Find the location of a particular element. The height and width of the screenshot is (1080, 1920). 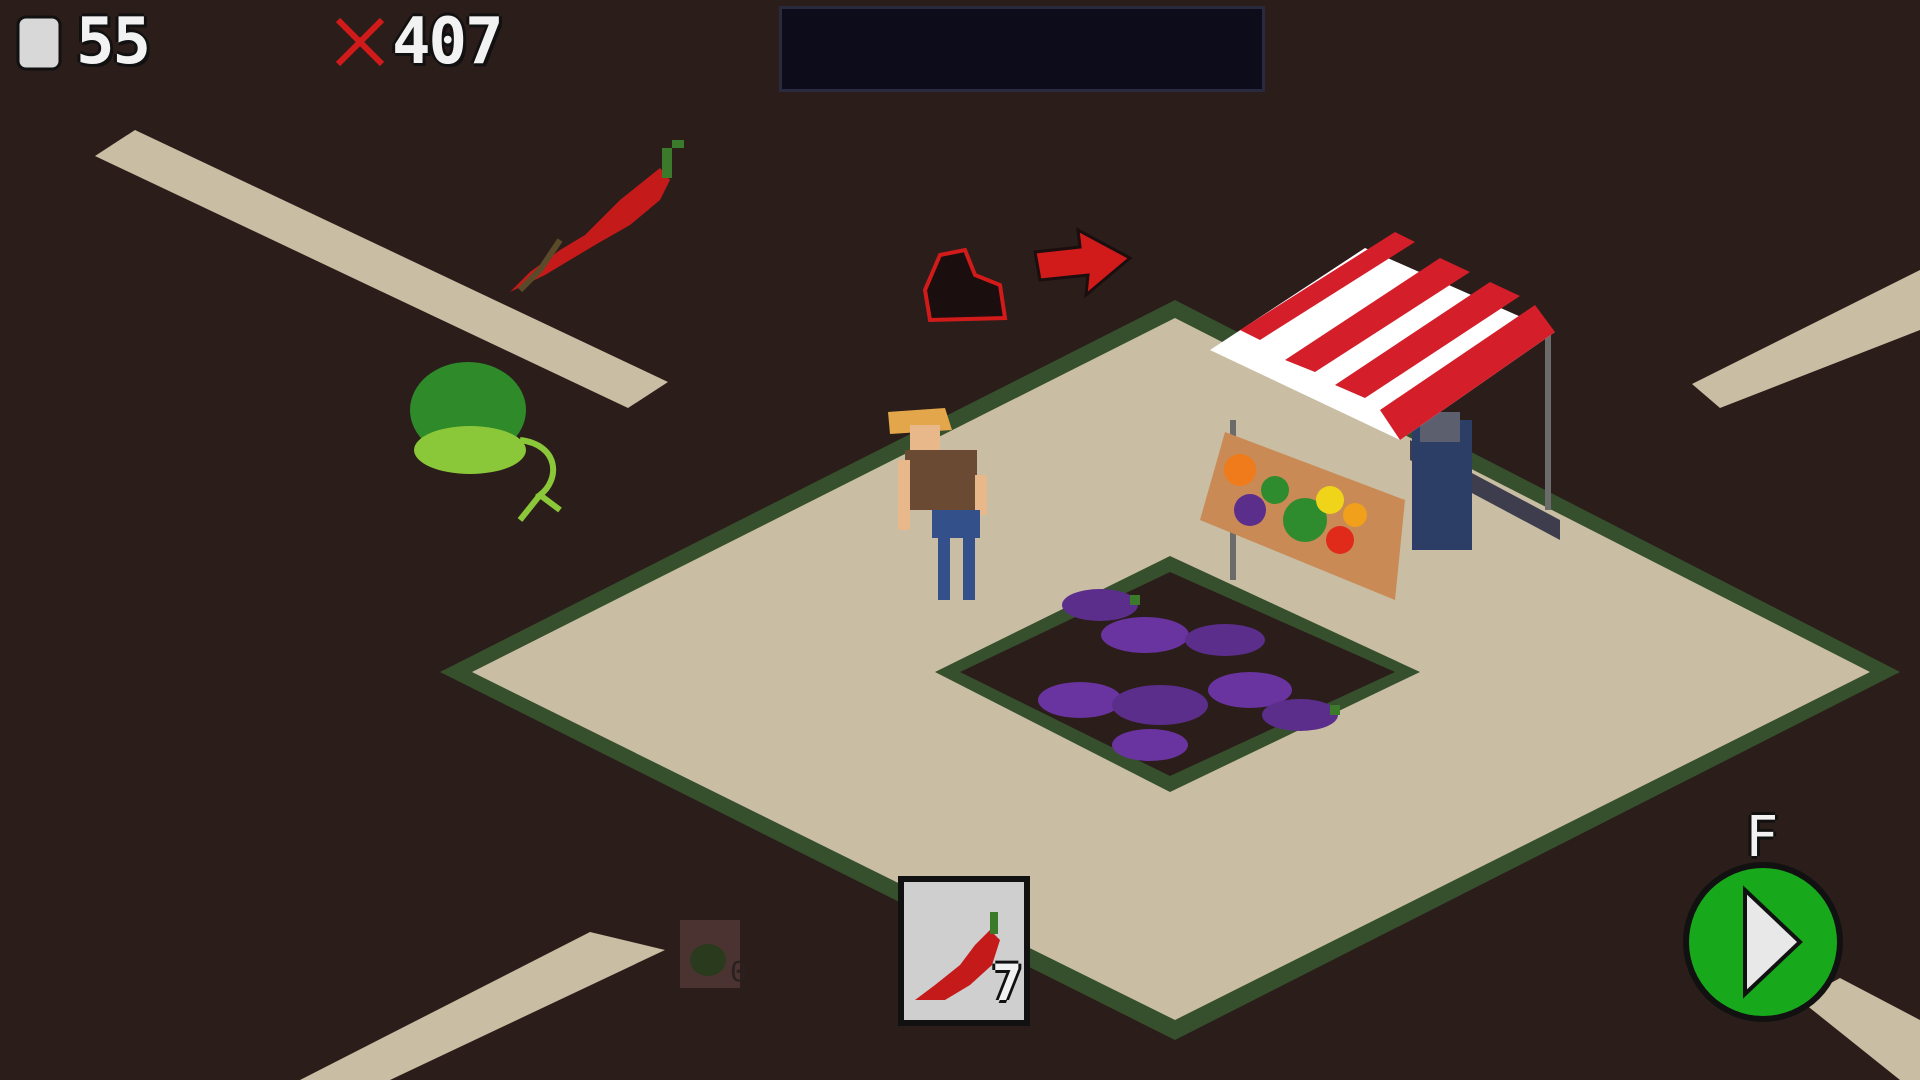

message-text is located at coordinates (1022, 19).